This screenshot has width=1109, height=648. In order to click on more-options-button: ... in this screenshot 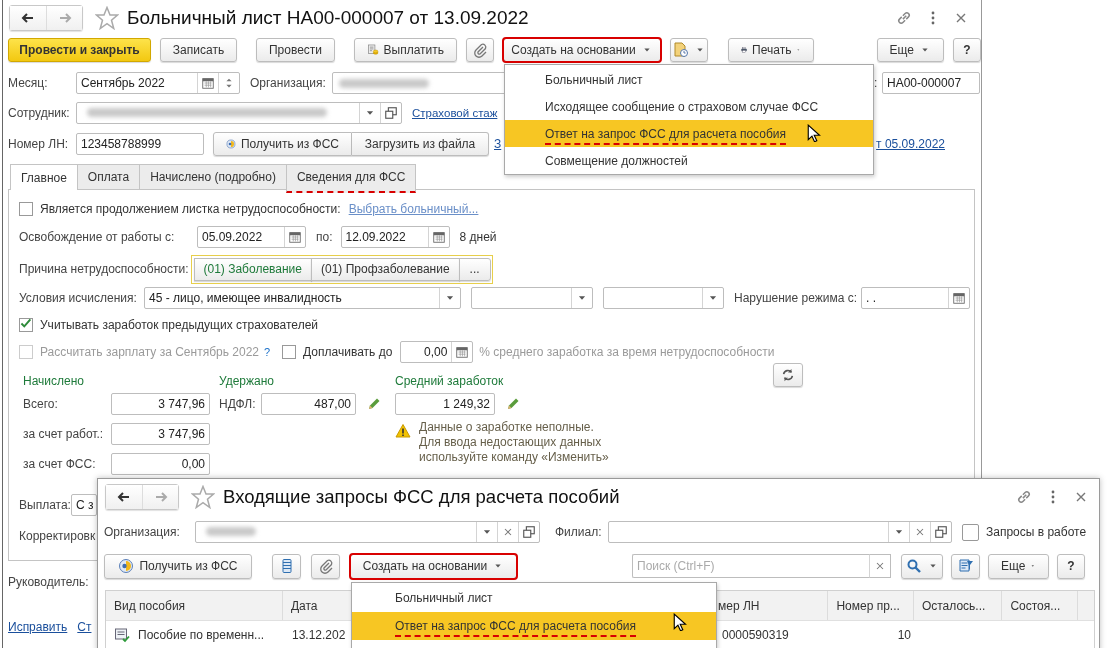, I will do `click(474, 269)`.